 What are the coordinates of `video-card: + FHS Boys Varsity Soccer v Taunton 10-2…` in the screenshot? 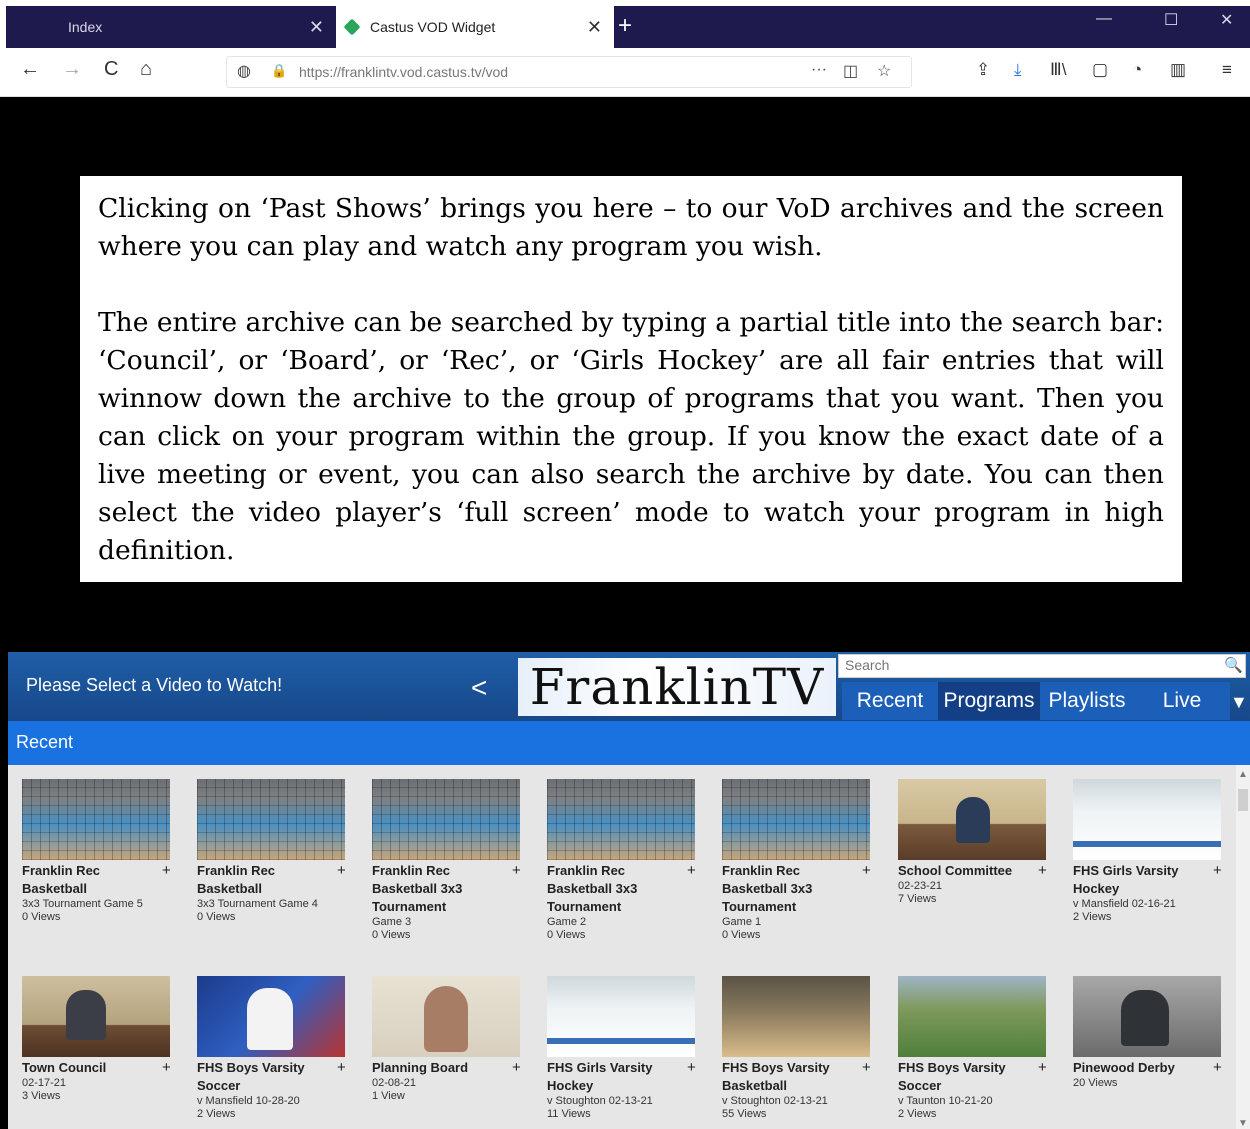 It's located at (978, 1048).